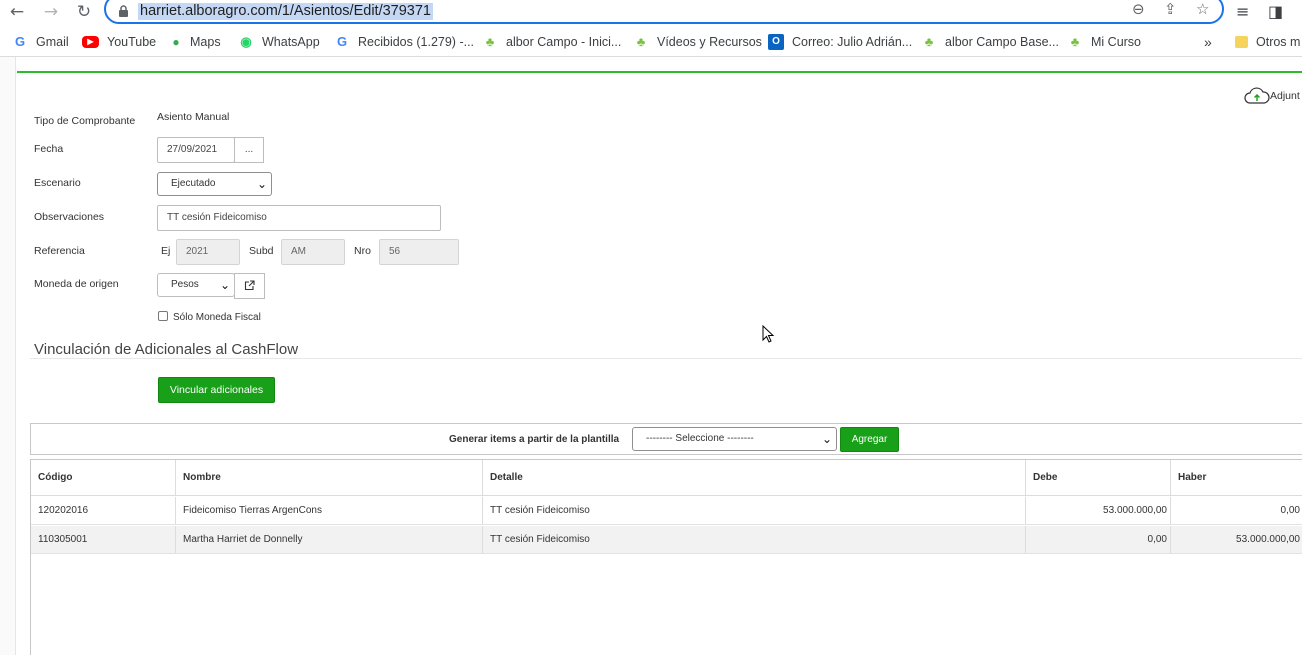 The image size is (1302, 655). Describe the element at coordinates (8, 356) in the screenshot. I see `left-rail` at that location.